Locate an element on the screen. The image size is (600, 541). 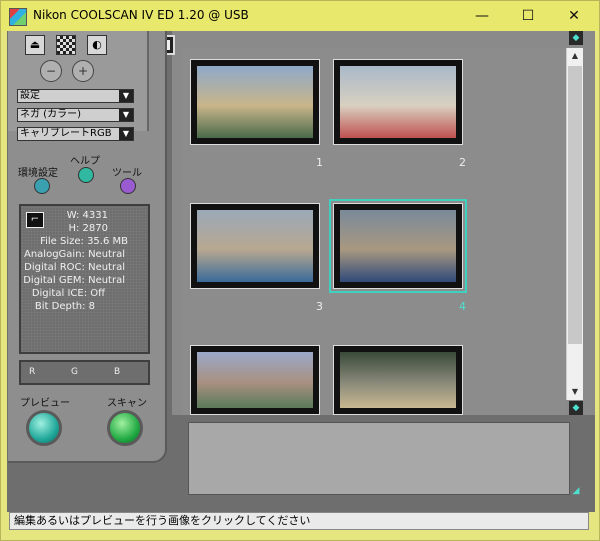
preferences-label: 環境設定 is located at coordinates (38, 173).